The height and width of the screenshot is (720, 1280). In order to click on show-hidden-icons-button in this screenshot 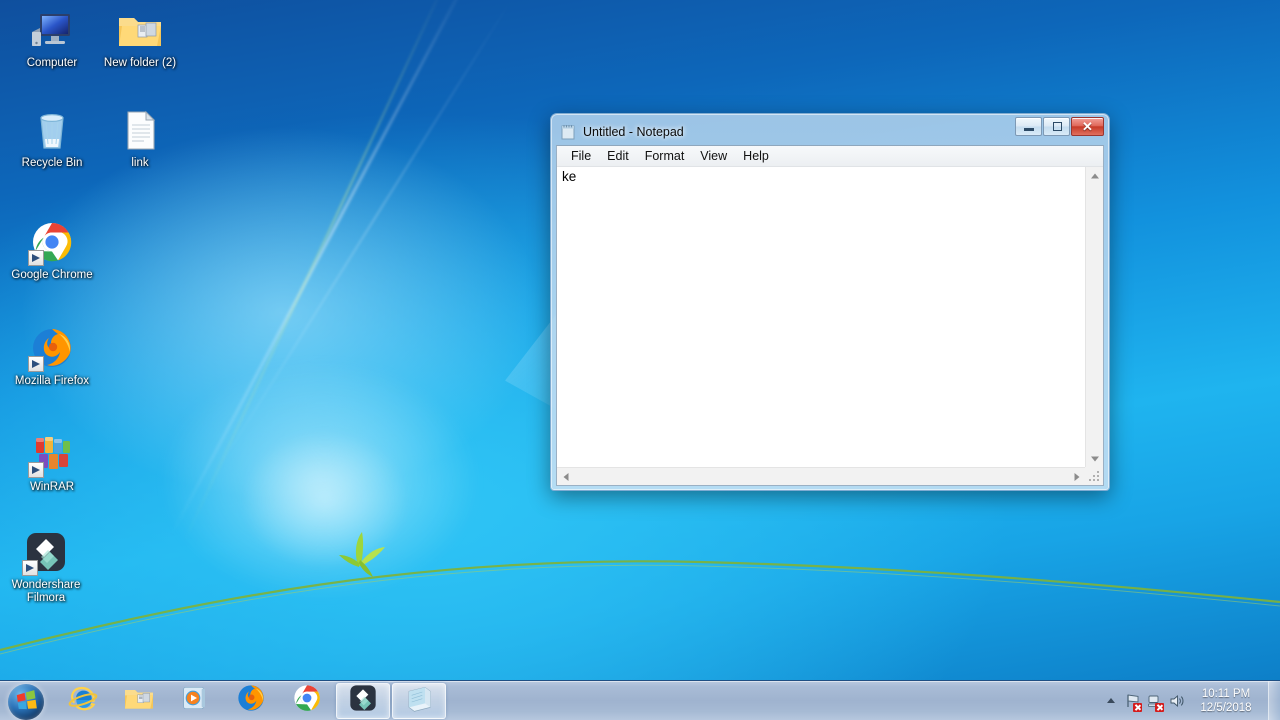, I will do `click(1111, 700)`.